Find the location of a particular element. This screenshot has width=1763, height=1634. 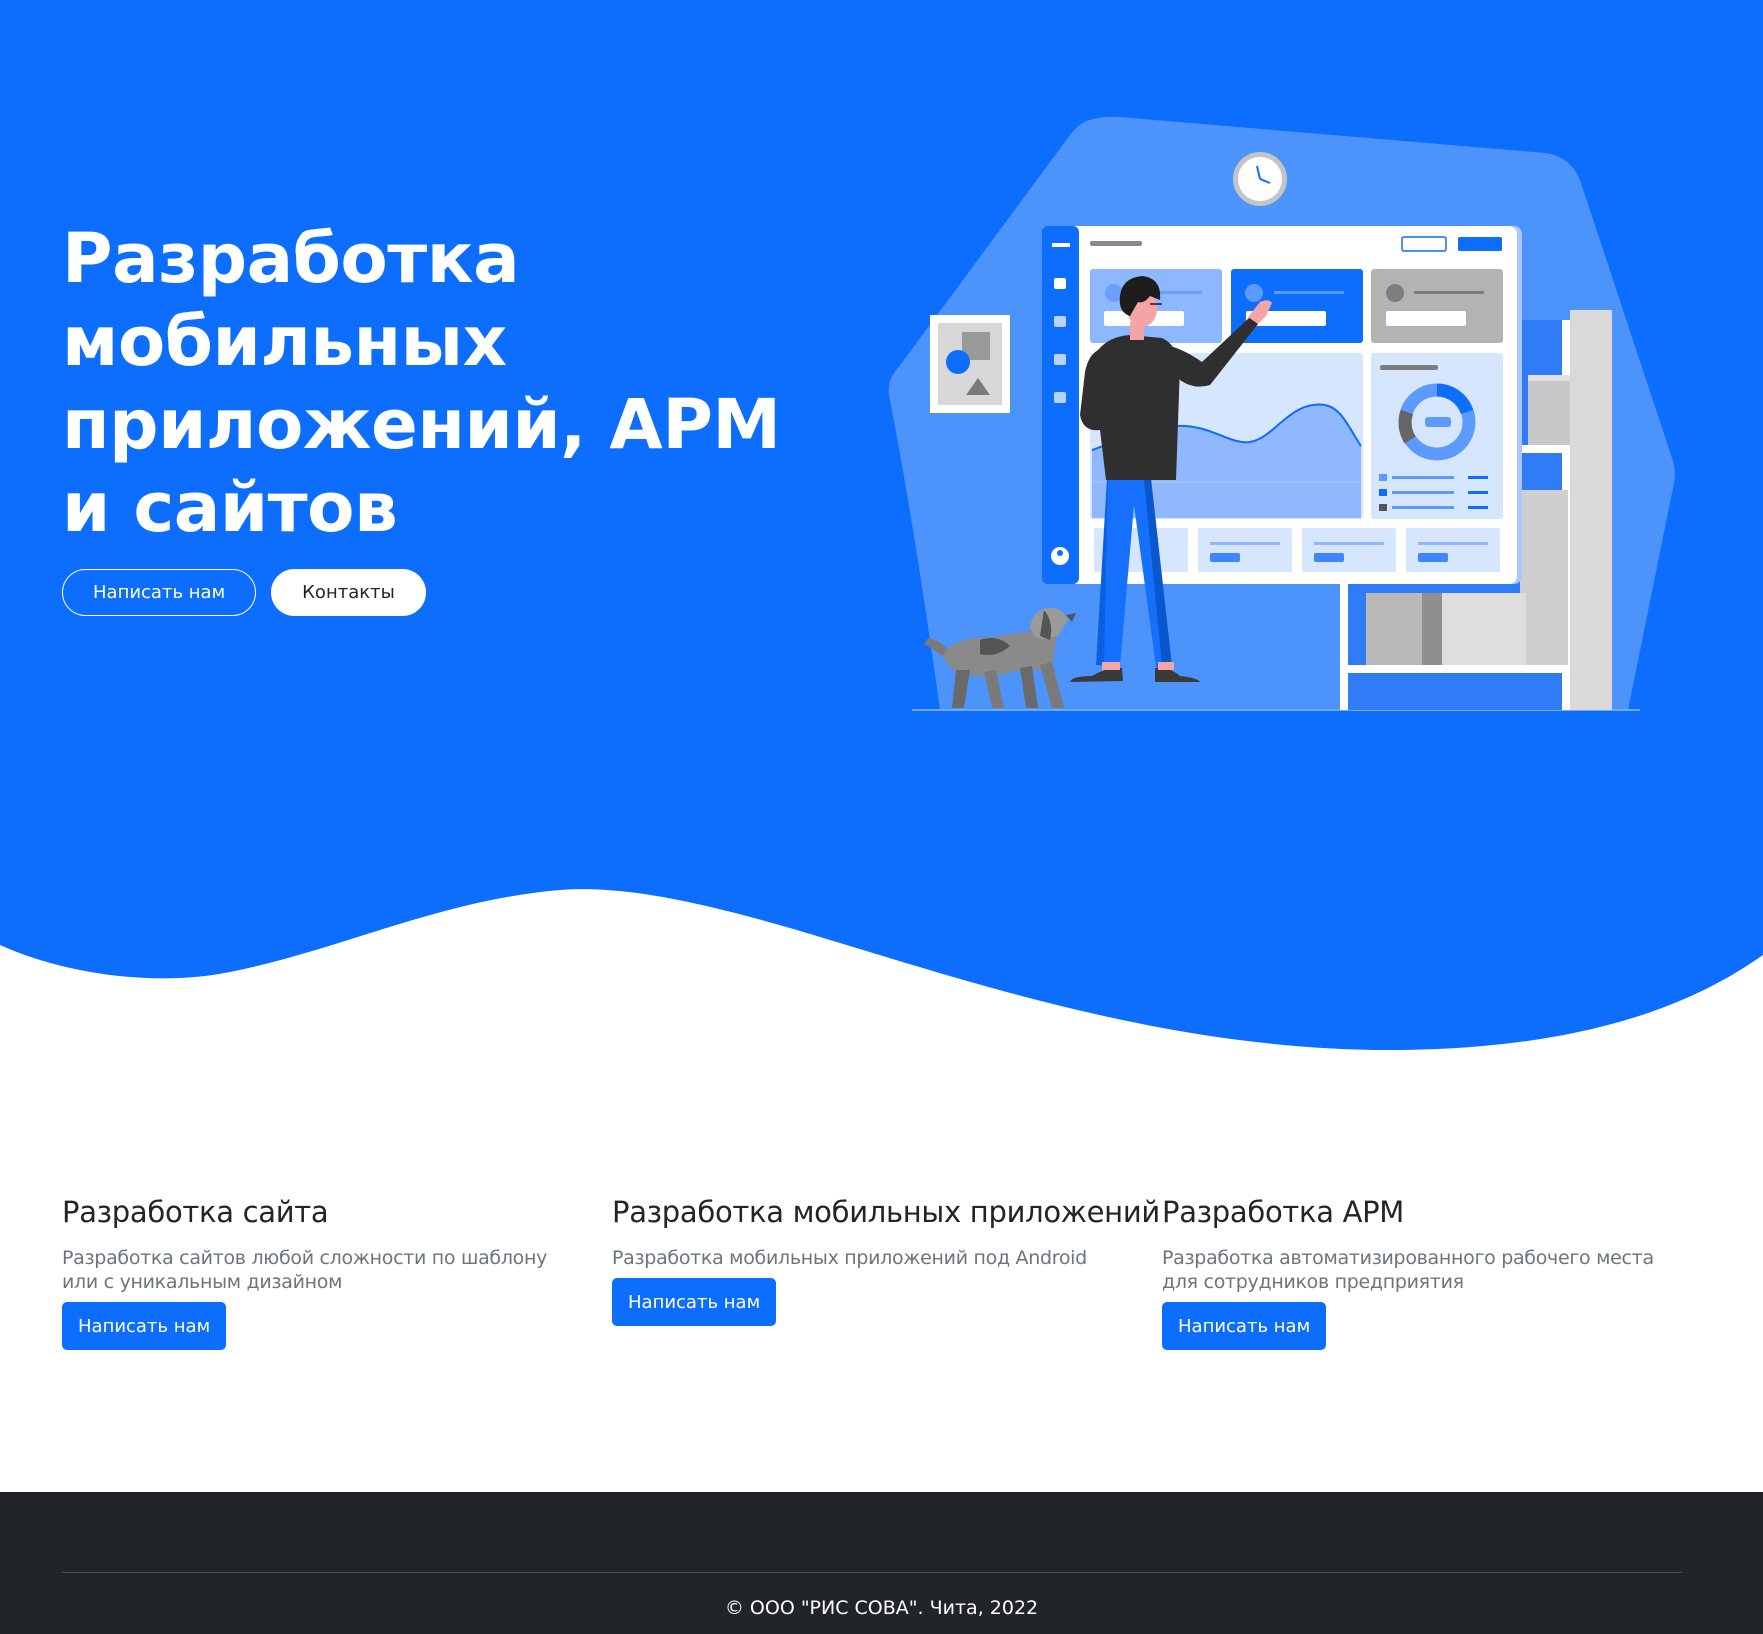

footer-copyright: © ООО "РИС СОВА". Чита, 2022 is located at coordinates (881, 1608).